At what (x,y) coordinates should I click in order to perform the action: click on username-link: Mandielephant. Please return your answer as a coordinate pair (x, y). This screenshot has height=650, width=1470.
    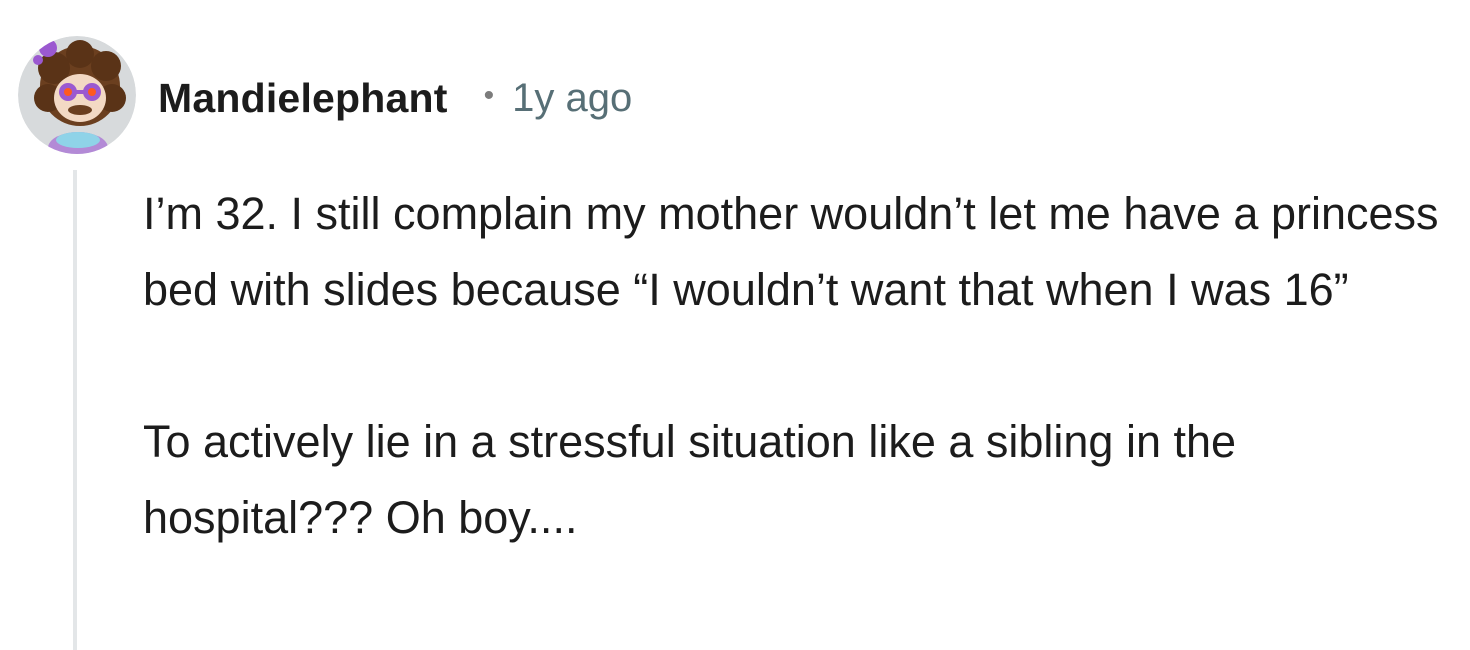
    Looking at the image, I should click on (303, 98).